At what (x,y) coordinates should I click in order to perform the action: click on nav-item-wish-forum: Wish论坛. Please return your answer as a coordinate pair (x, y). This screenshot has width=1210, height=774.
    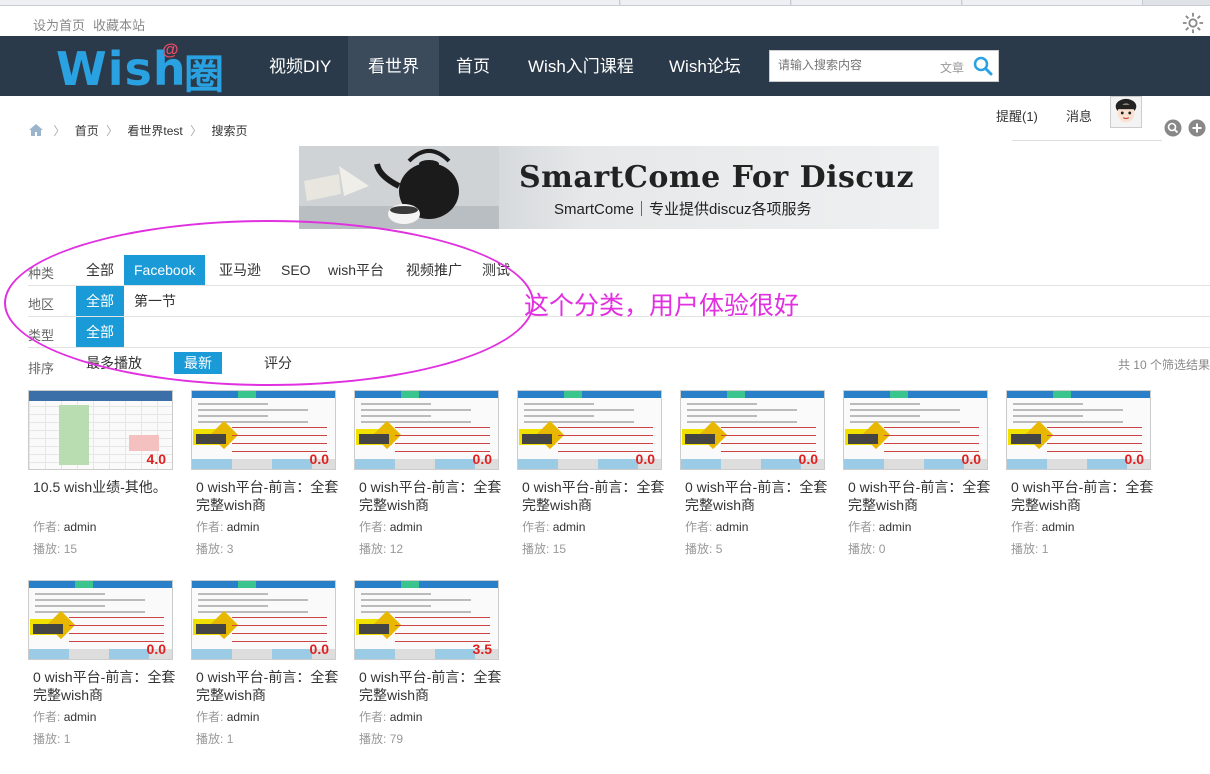
    Looking at the image, I should click on (705, 66).